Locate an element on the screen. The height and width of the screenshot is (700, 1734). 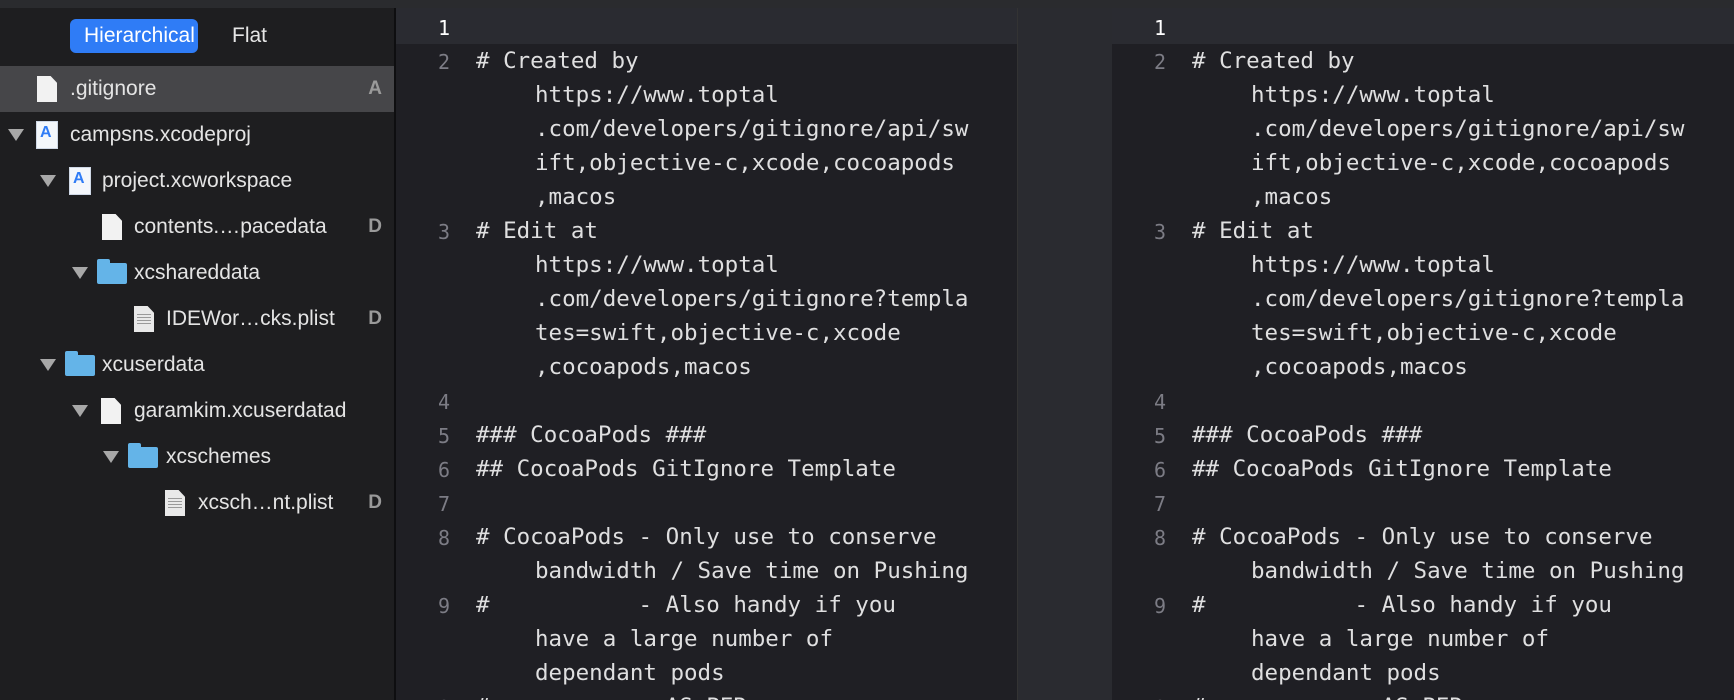
line-number: 9 is located at coordinates (443, 606).